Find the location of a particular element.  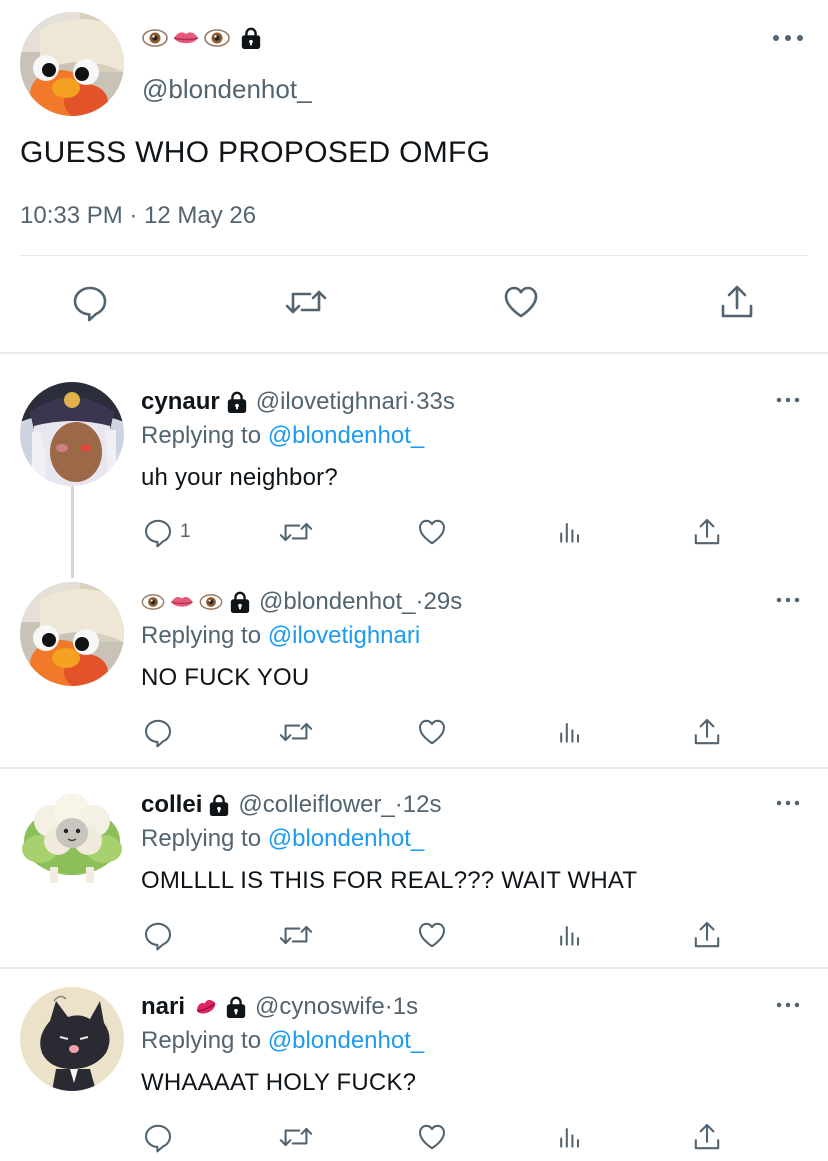

display-name is located at coordinates (182, 602).